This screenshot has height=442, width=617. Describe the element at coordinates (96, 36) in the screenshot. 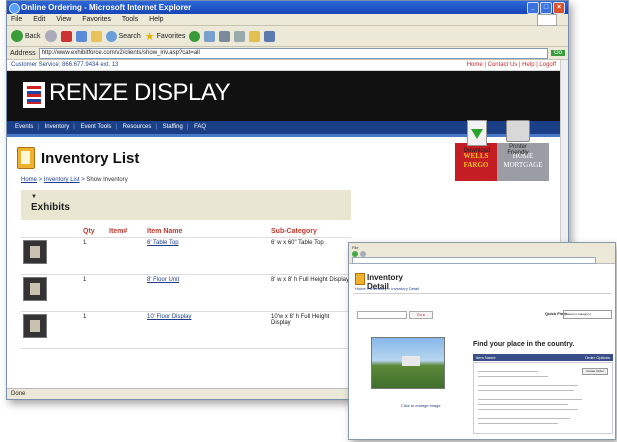

I see `home-icon` at that location.